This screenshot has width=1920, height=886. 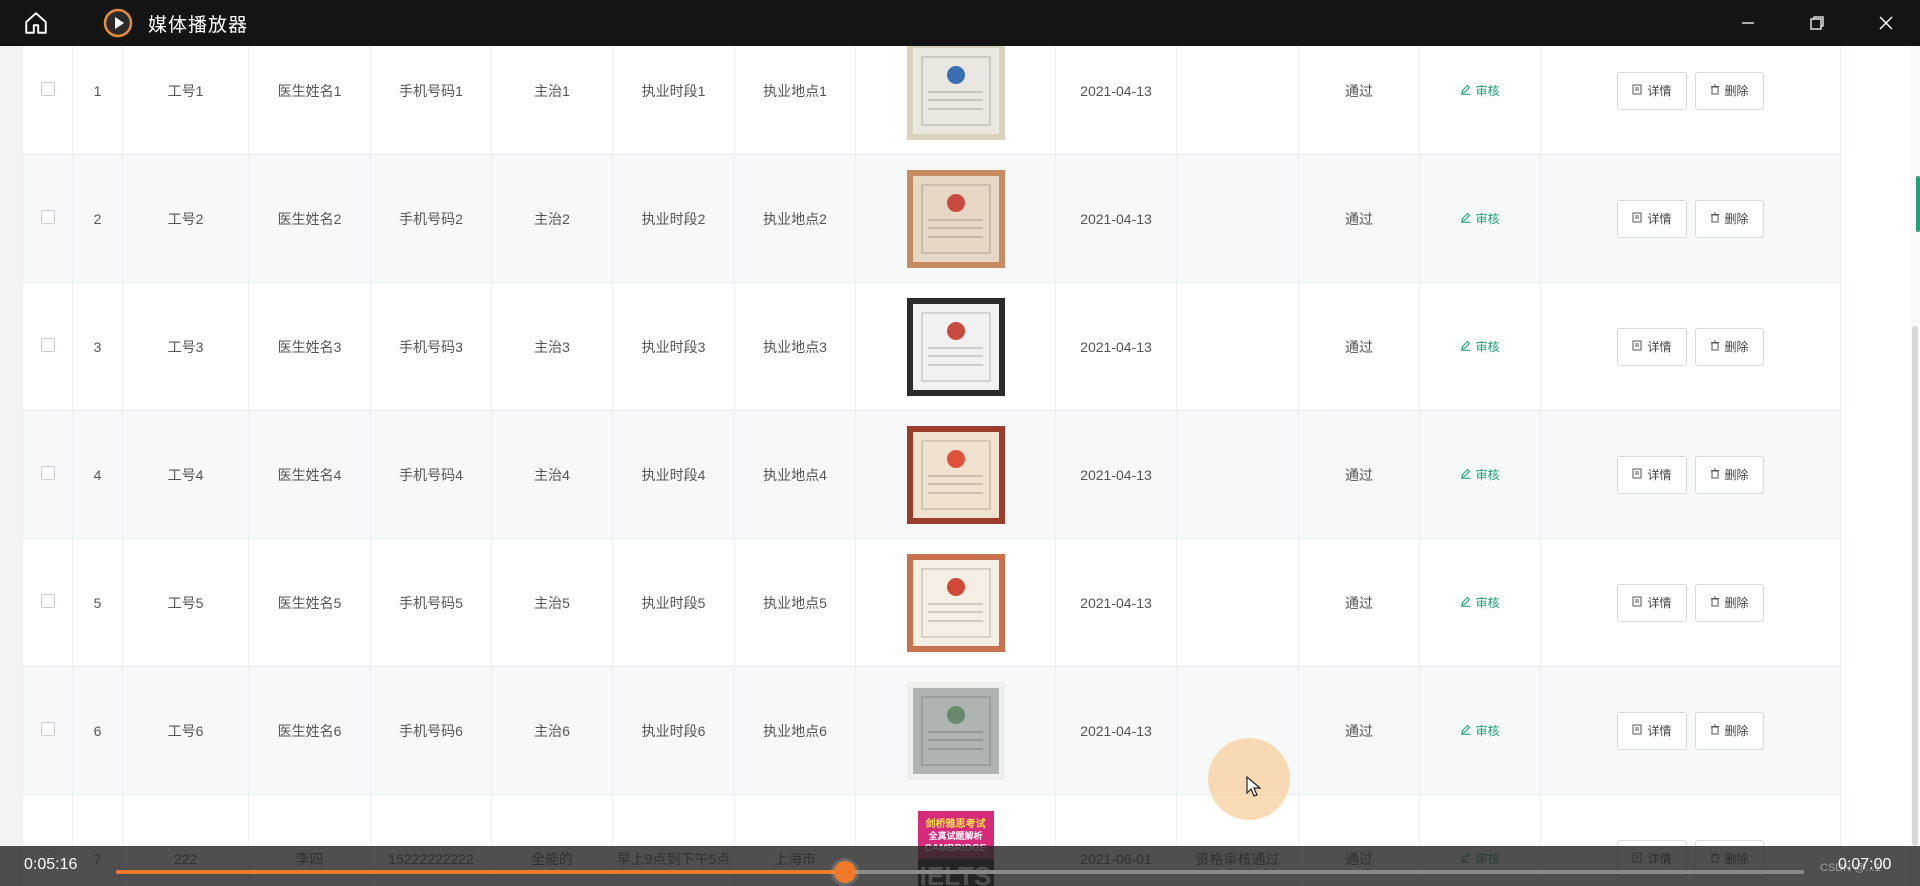 What do you see at coordinates (185, 346) in the screenshot?
I see `job-id-cell: 工号3` at bounding box center [185, 346].